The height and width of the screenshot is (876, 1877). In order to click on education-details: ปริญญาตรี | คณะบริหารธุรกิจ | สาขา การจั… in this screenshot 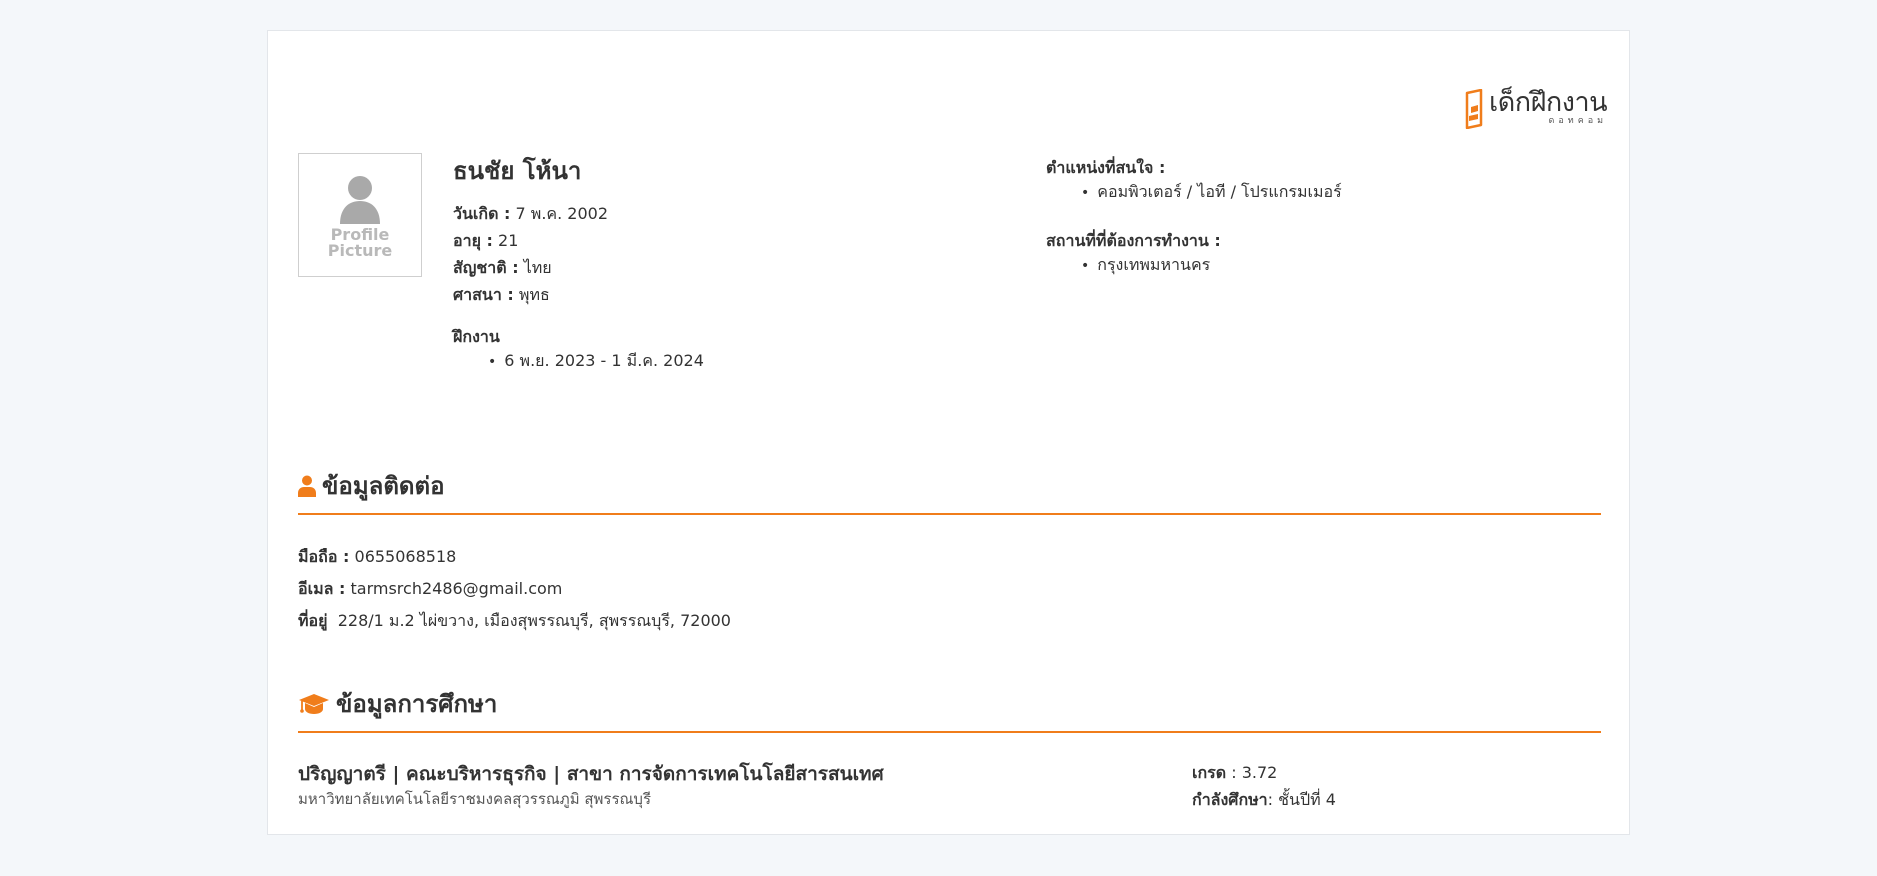, I will do `click(591, 786)`.